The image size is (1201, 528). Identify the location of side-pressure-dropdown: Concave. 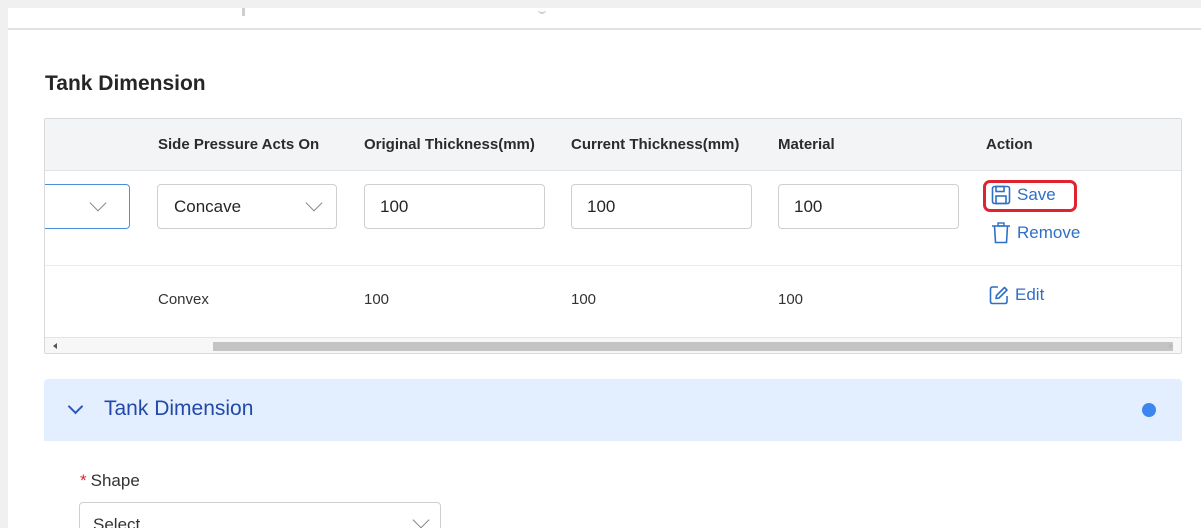
(247, 206).